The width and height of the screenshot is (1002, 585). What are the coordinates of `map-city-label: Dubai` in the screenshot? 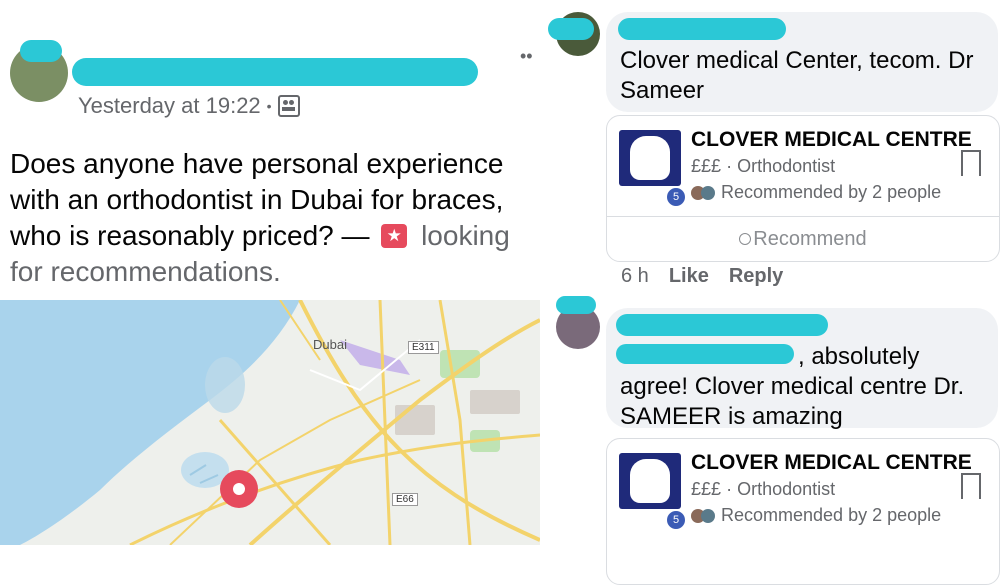 It's located at (330, 344).